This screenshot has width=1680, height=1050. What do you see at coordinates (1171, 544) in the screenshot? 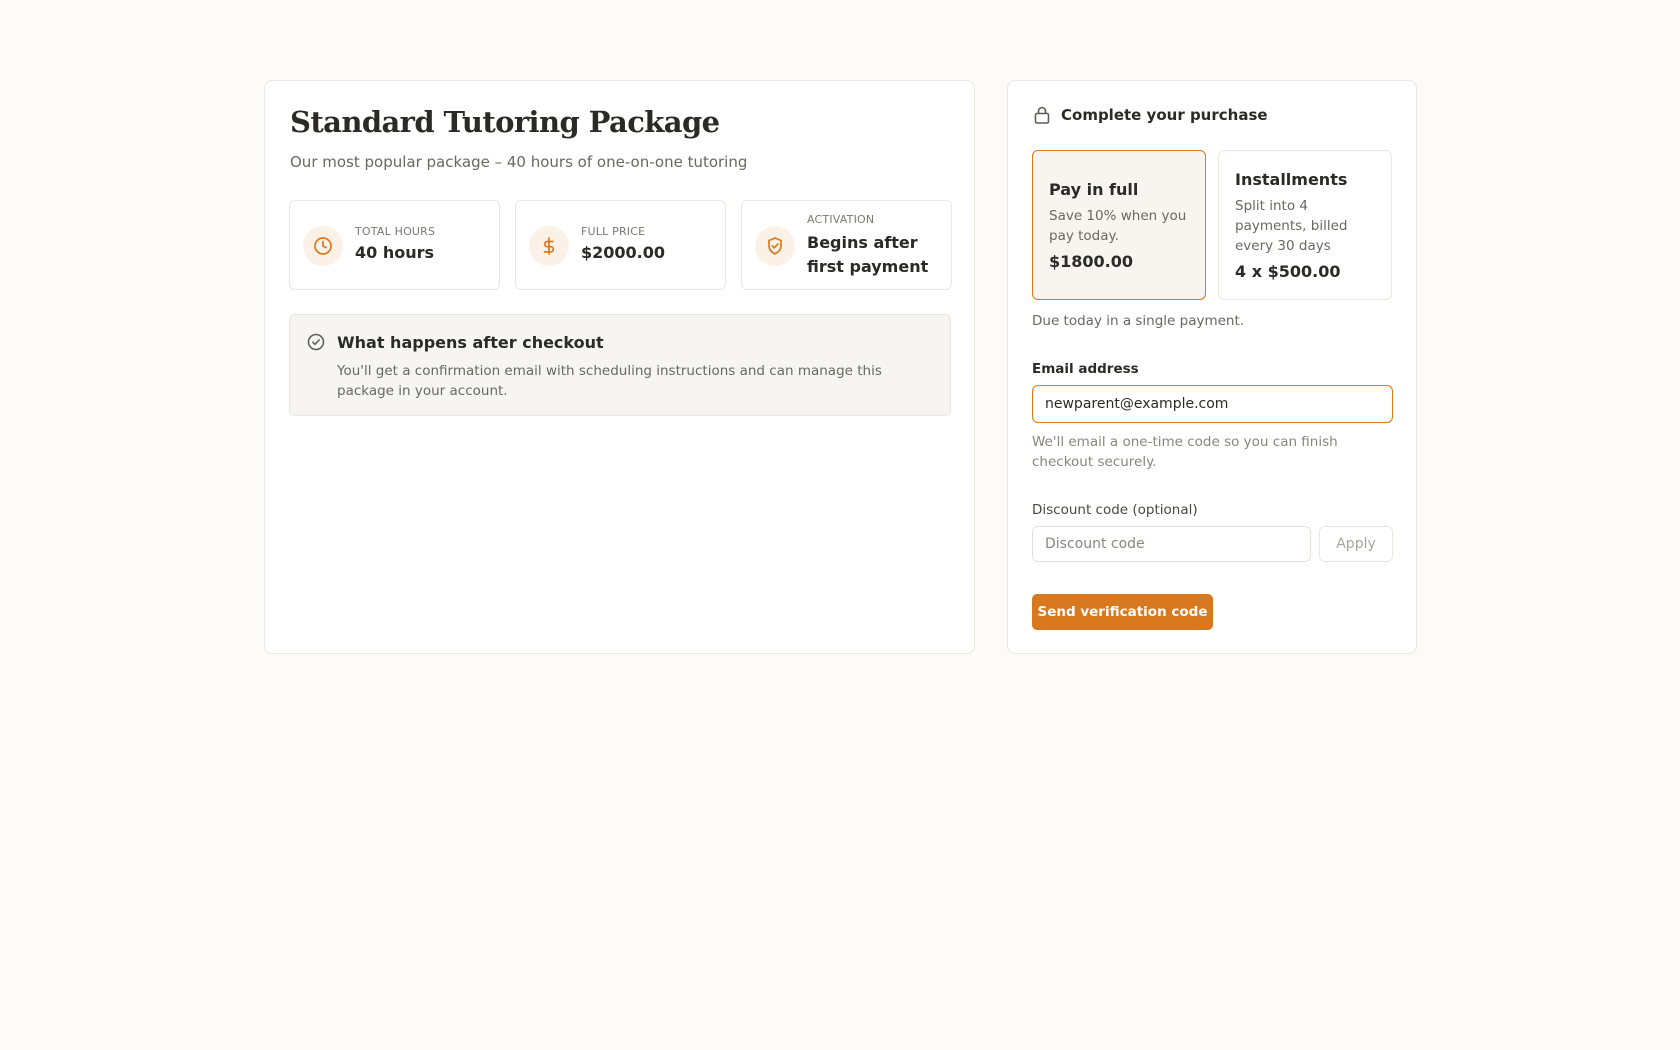
I see `discount-code-input` at bounding box center [1171, 544].